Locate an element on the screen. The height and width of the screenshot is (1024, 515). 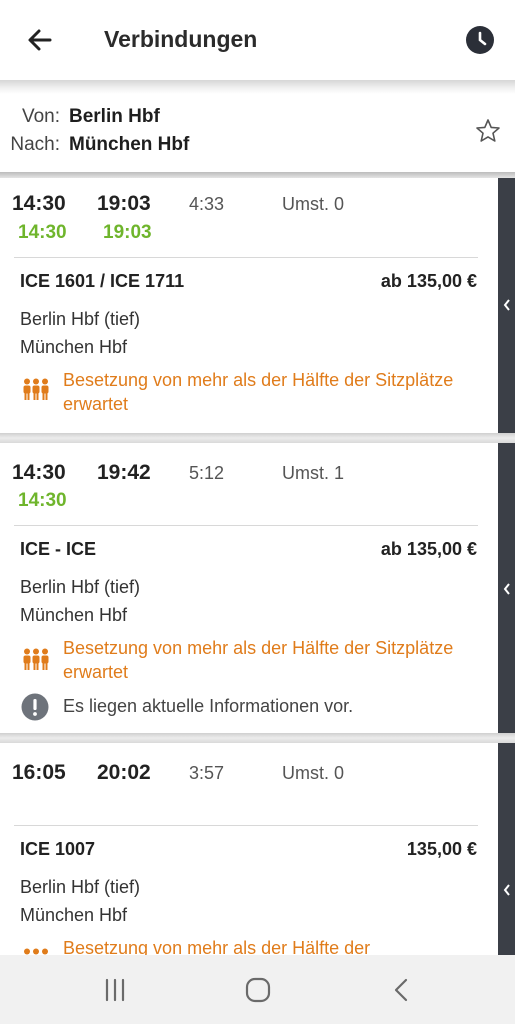
appbar-shadow is located at coordinates (257, 87).